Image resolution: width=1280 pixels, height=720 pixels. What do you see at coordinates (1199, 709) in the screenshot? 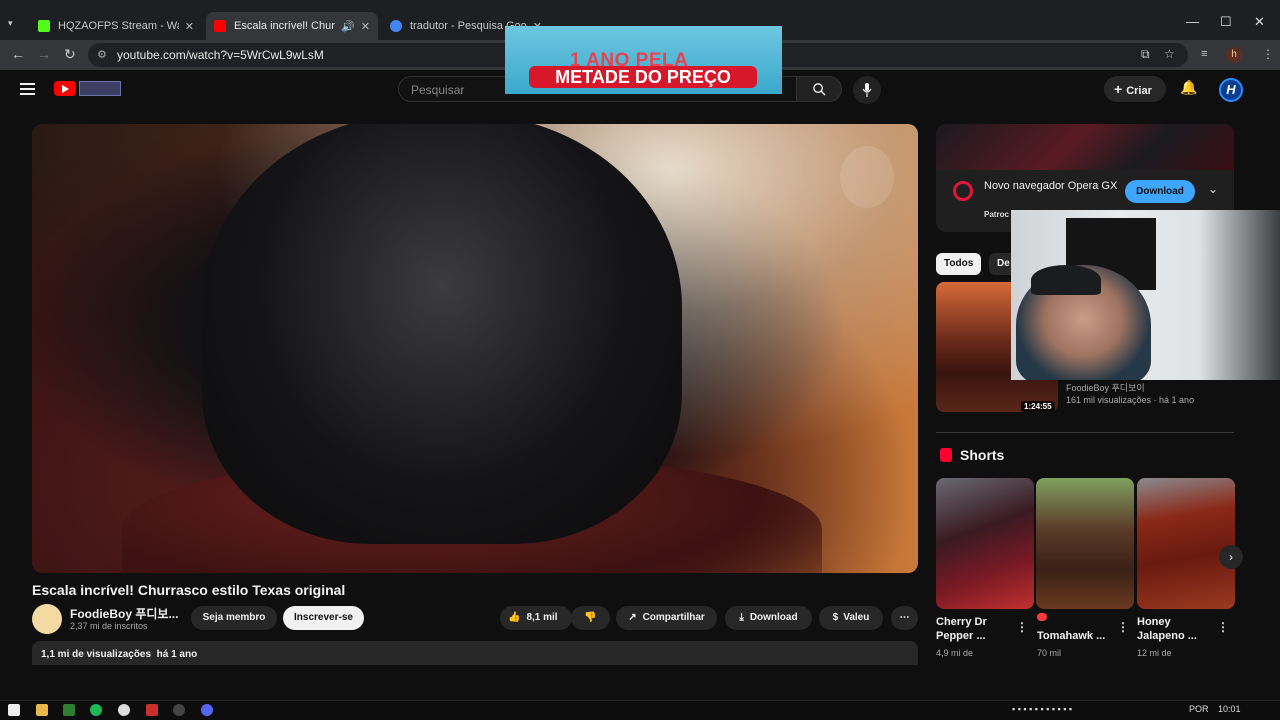
I see `input-language: POR` at bounding box center [1199, 709].